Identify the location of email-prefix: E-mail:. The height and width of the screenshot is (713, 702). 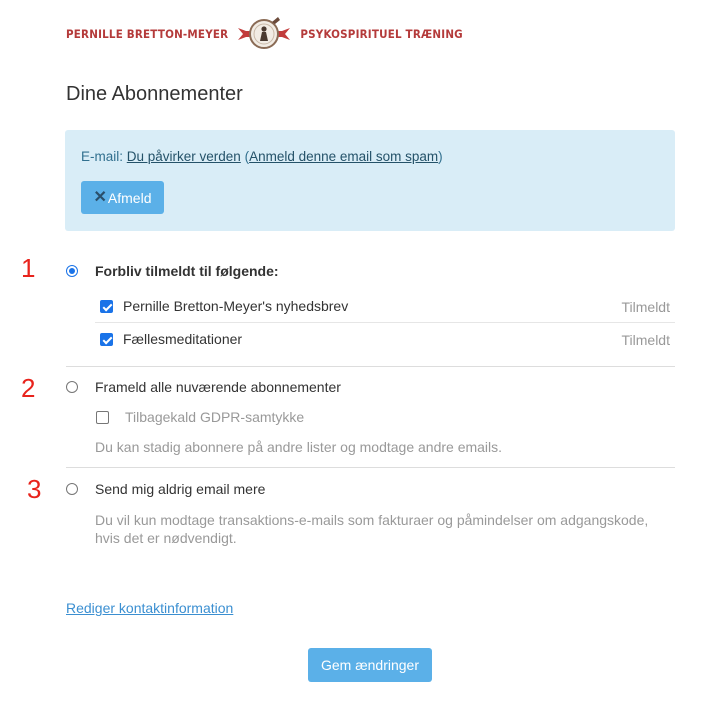
(104, 156).